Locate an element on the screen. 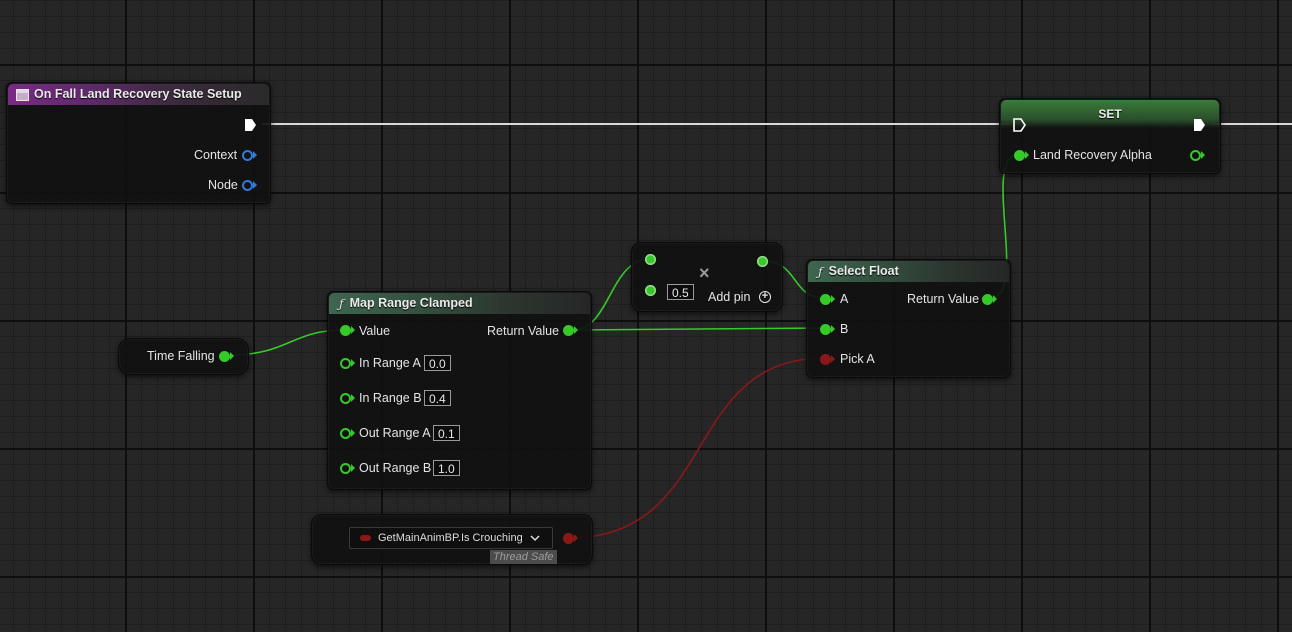 The height and width of the screenshot is (632, 1292). event-node-title: On Fall Land Recovery State Setup is located at coordinates (138, 94).